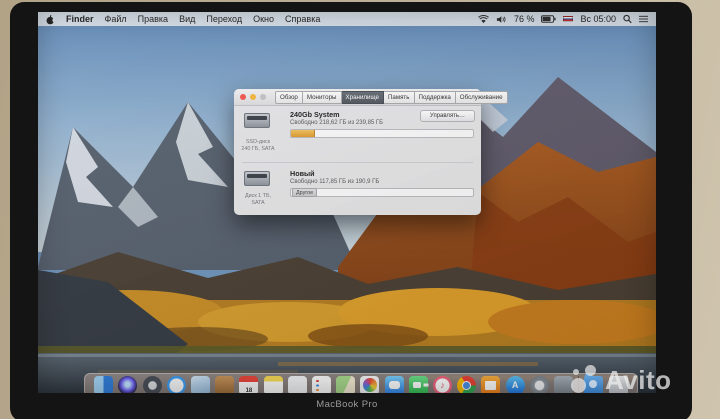 This screenshot has width=720, height=419. I want to click on tab-service: Обслуживание, so click(481, 97).